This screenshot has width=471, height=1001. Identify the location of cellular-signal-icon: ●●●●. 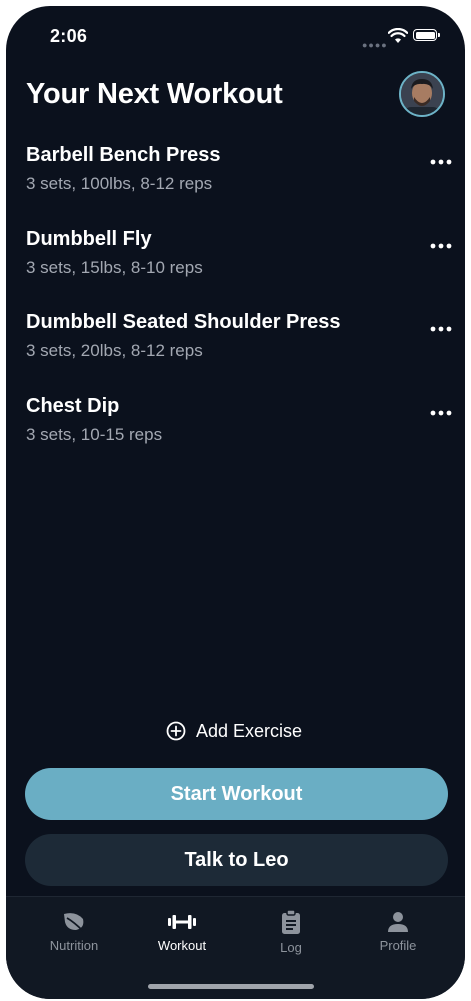
(375, 45).